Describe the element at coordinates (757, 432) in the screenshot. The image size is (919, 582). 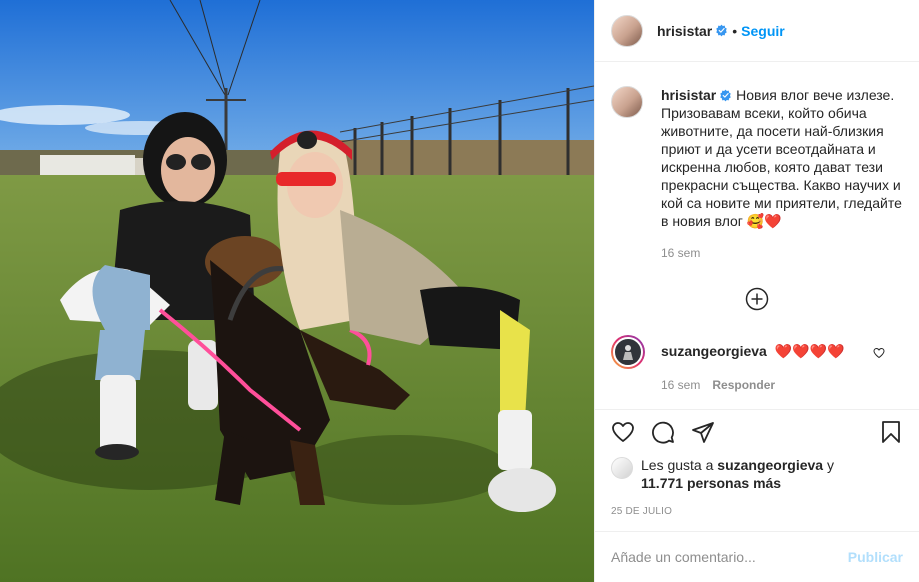
I see `action-bar` at that location.